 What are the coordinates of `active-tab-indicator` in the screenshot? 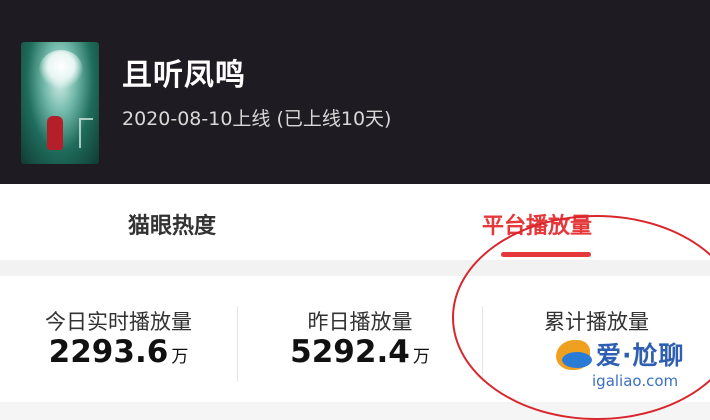 It's located at (546, 254).